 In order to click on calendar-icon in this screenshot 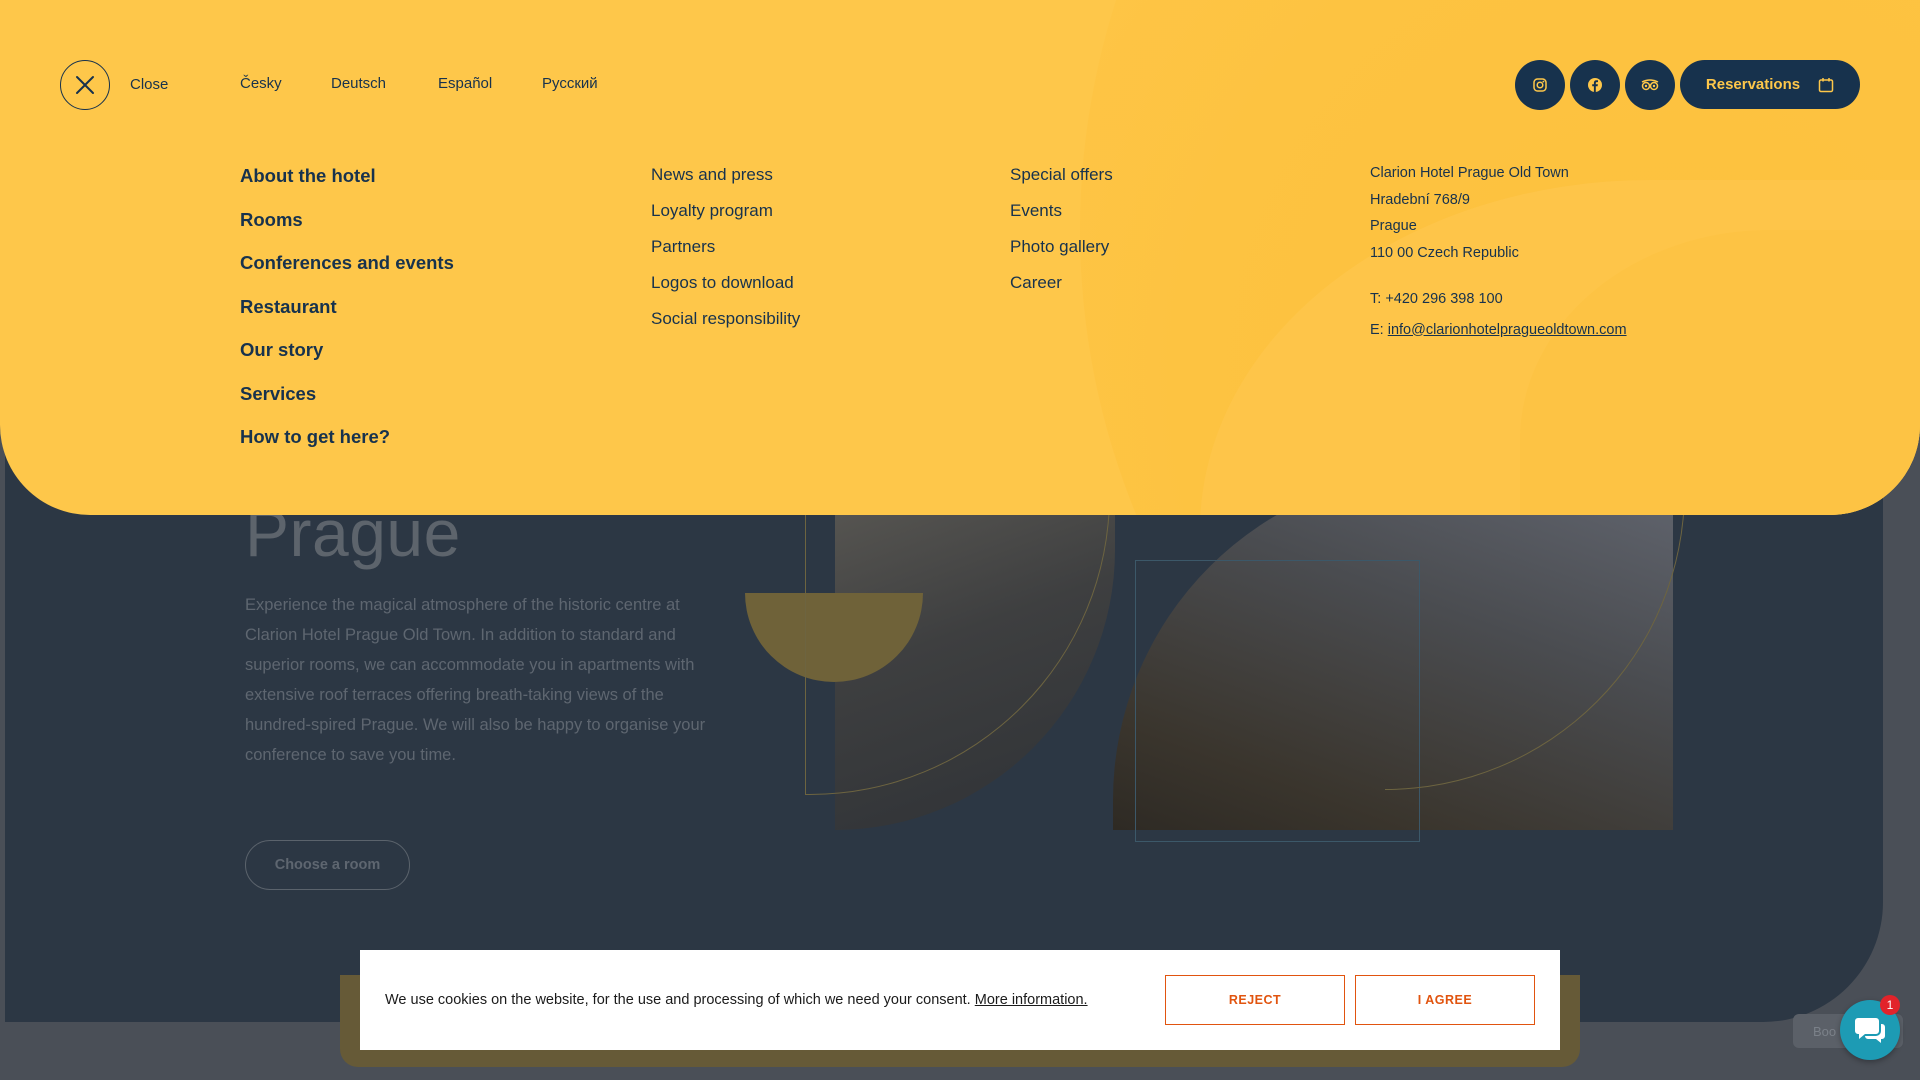, I will do `click(1826, 84)`.